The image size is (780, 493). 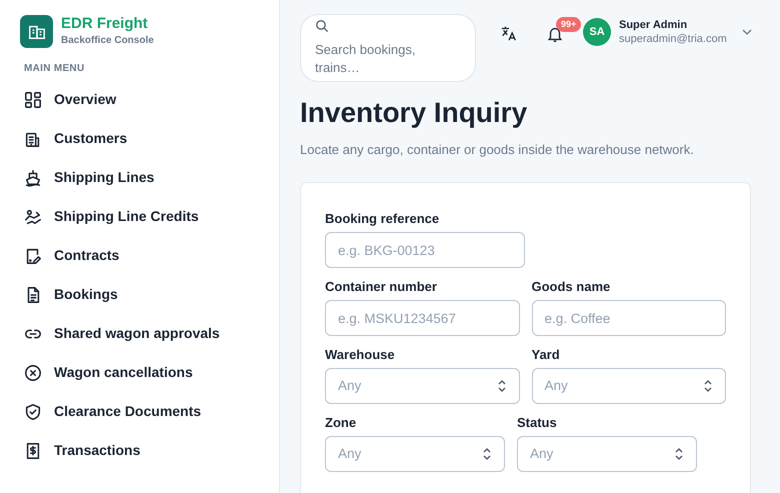 I want to click on exchange-icon, so click(x=33, y=217).